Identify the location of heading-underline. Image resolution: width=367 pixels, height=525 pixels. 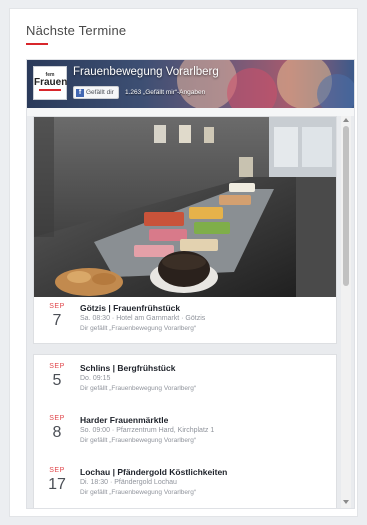
(37, 44).